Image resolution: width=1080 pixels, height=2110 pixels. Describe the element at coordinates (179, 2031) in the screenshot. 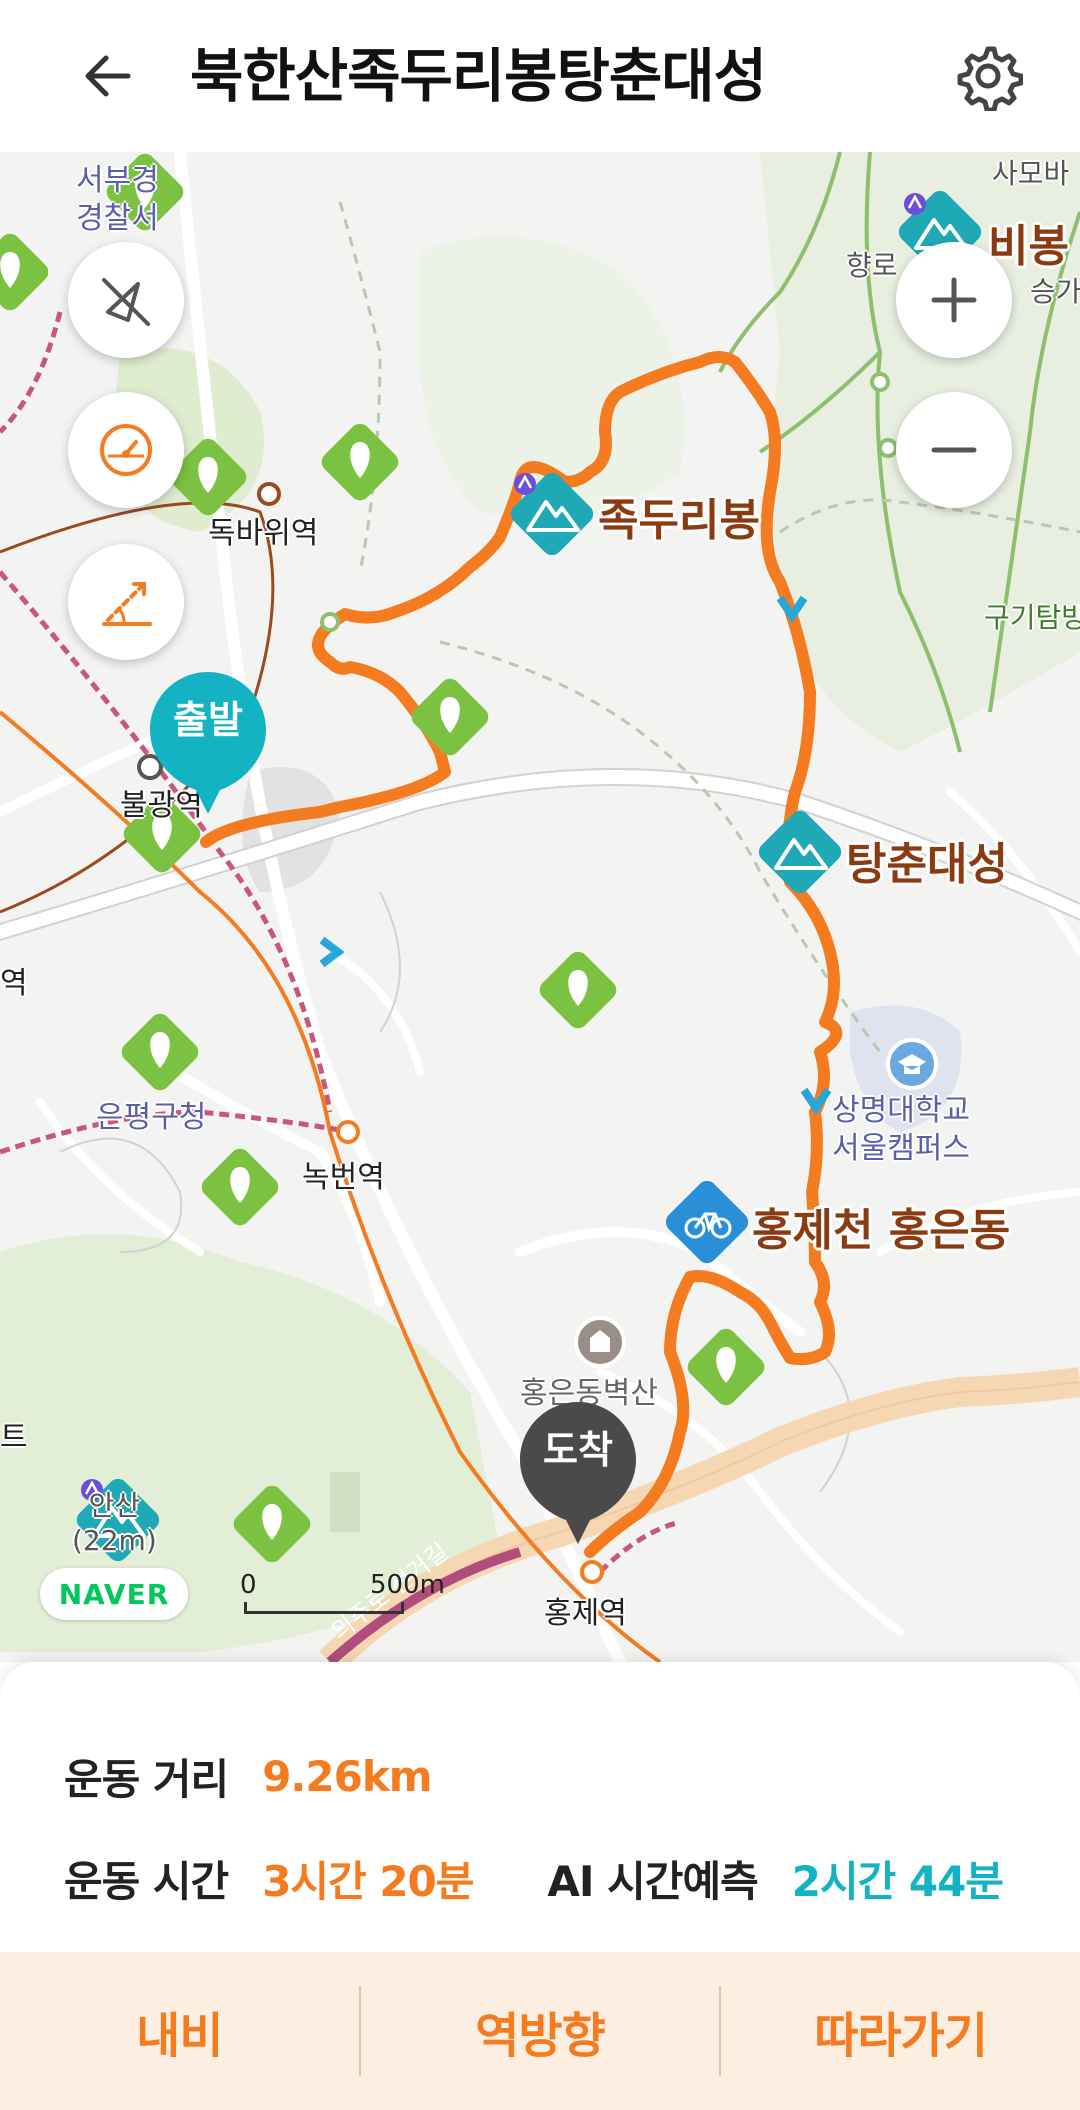

I see `navi-button: 내비` at that location.